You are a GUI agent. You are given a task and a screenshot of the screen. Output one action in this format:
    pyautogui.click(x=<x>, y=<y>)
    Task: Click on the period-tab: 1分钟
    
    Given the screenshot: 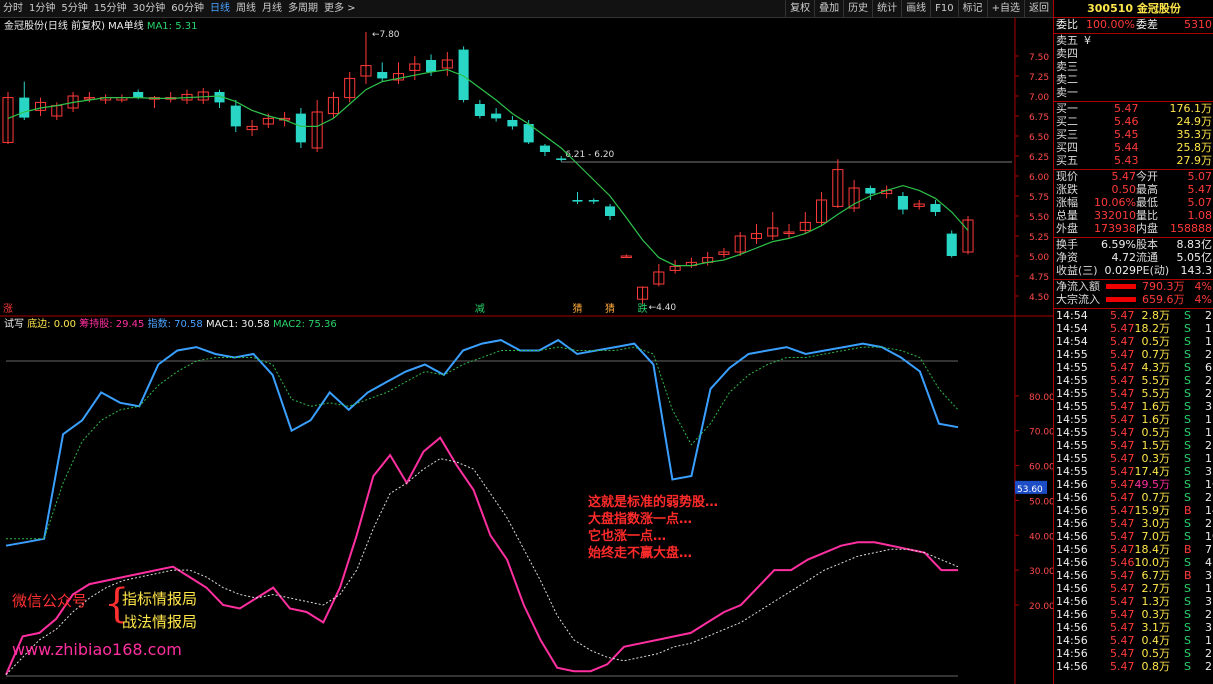 What is the action you would take?
    pyautogui.click(x=42, y=8)
    